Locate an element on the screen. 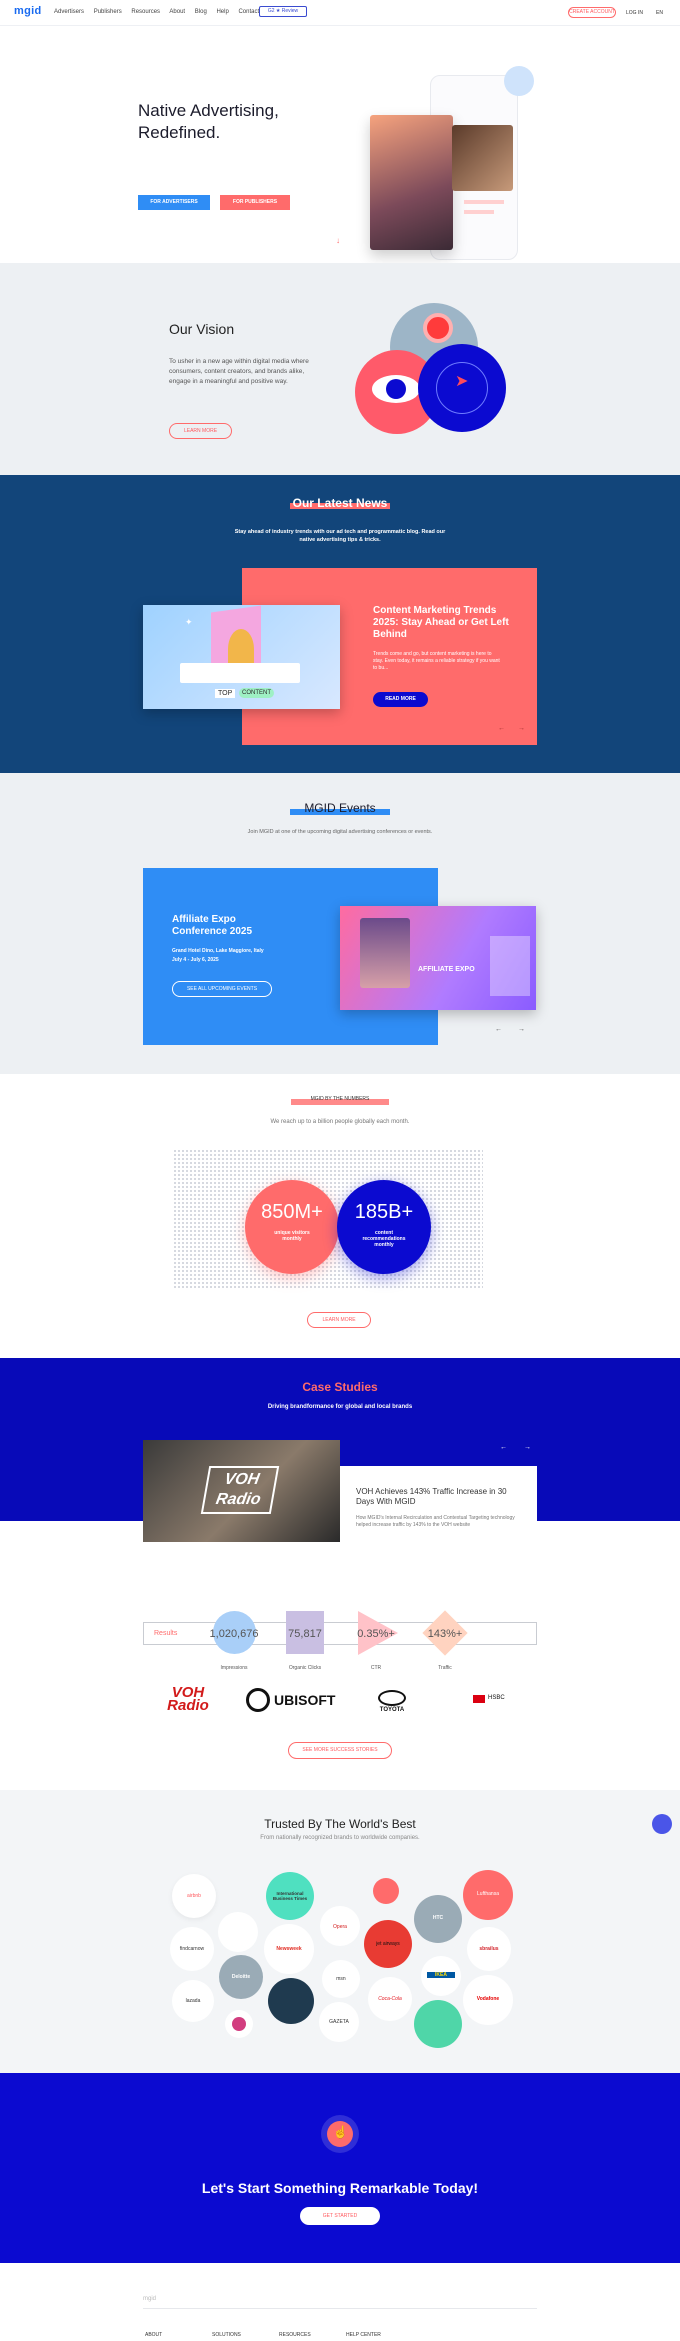  news-title: Our Latest News is located at coordinates (340, 503).